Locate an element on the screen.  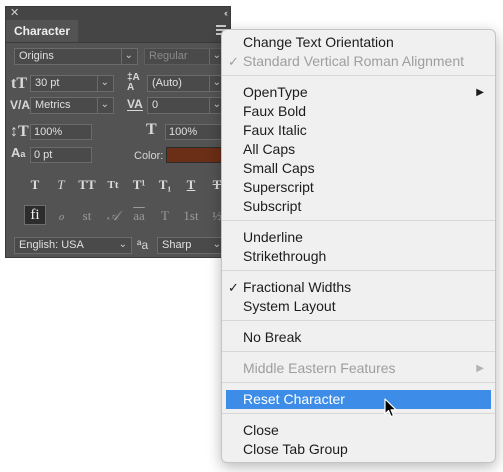
menu-item-label: Reset Character is located at coordinates (294, 399).